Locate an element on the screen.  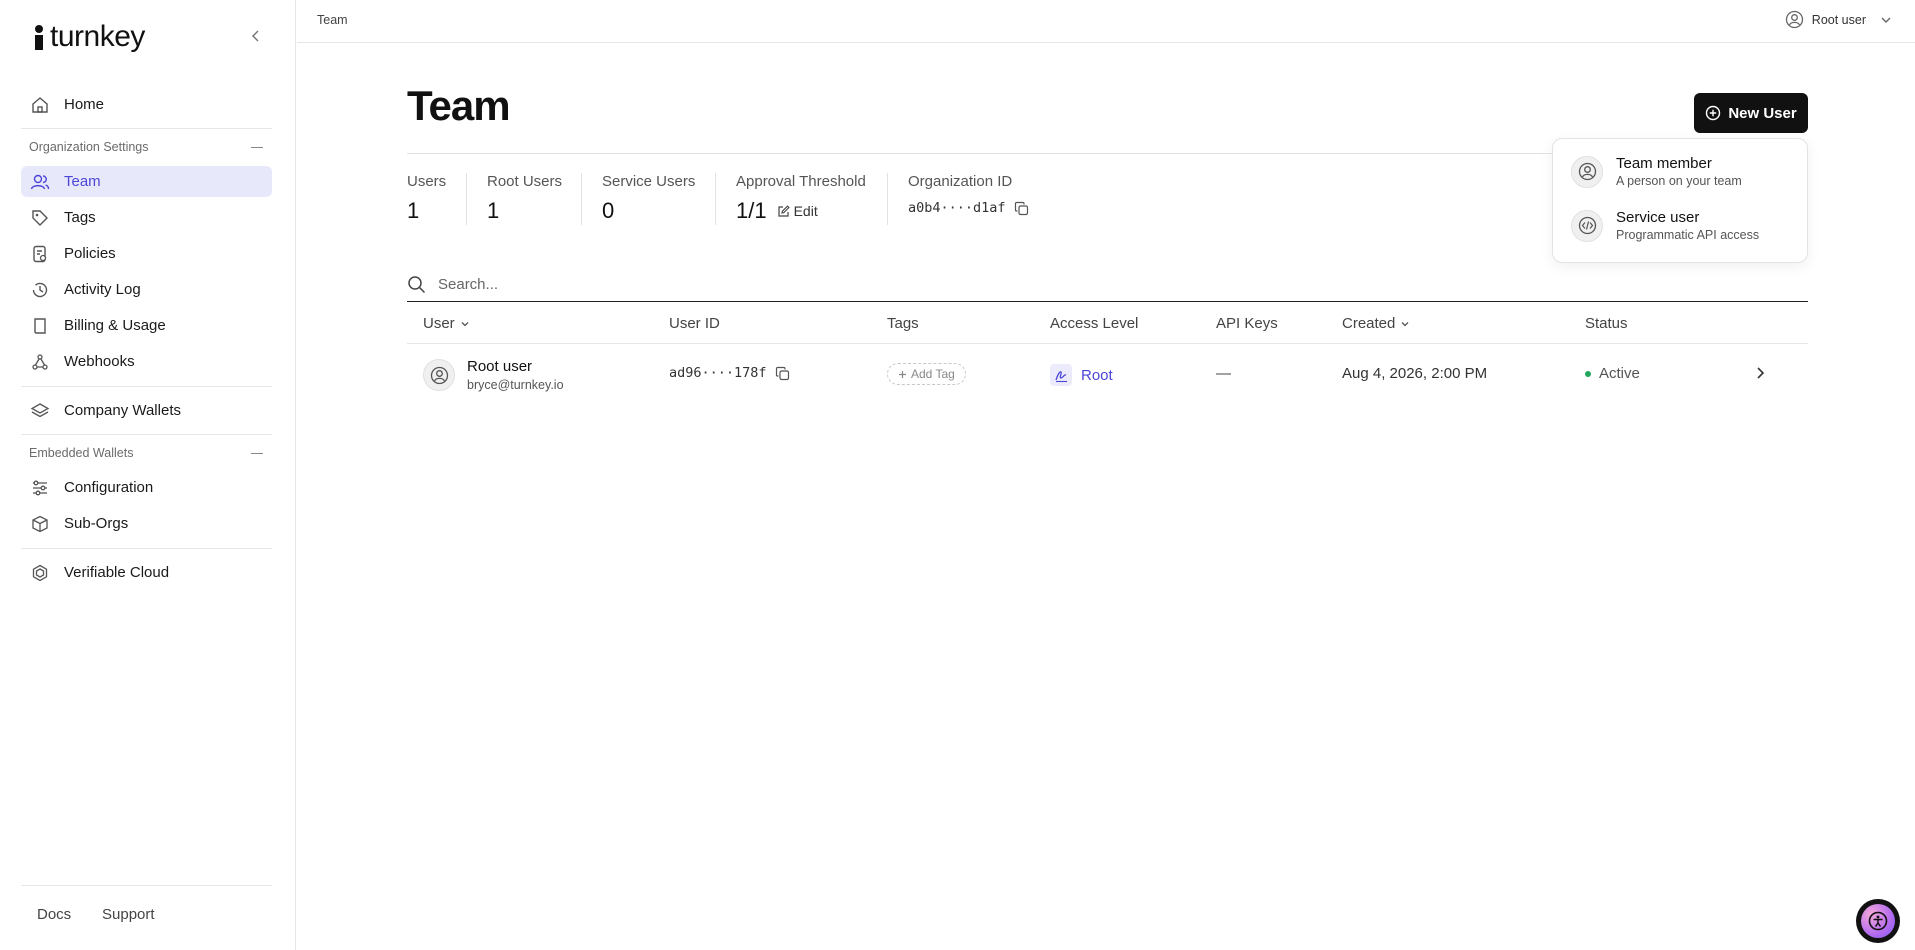
sidebar-item-configuration: Configuration is located at coordinates (146, 487).